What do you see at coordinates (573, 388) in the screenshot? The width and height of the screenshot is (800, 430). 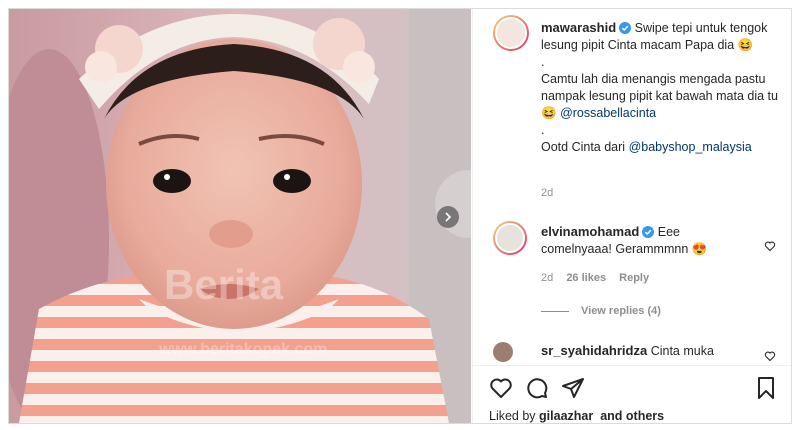 I see `paper-plane-icon` at bounding box center [573, 388].